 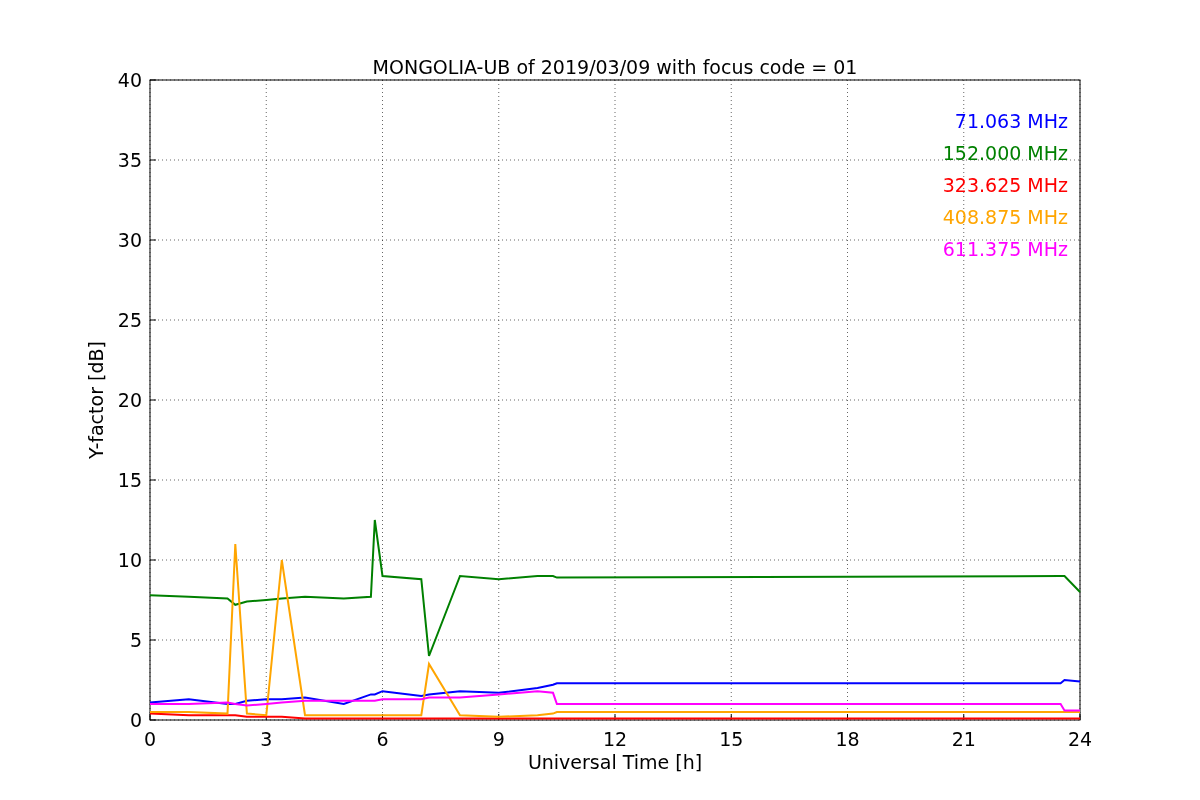 I want to click on x-tick-label: 21, so click(x=963, y=739).